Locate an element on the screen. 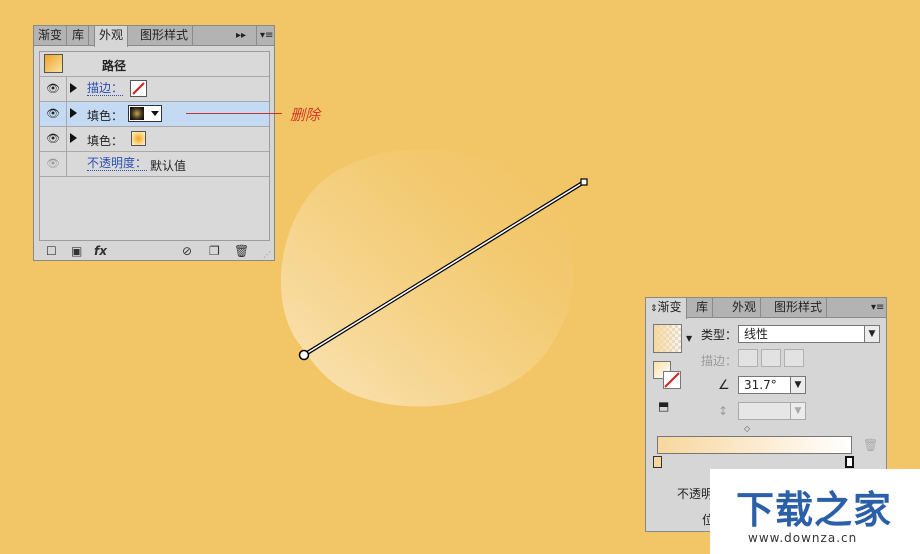 Image resolution: width=920 pixels, height=554 pixels. delete-stop-icon: 🗑 is located at coordinates (870, 445).